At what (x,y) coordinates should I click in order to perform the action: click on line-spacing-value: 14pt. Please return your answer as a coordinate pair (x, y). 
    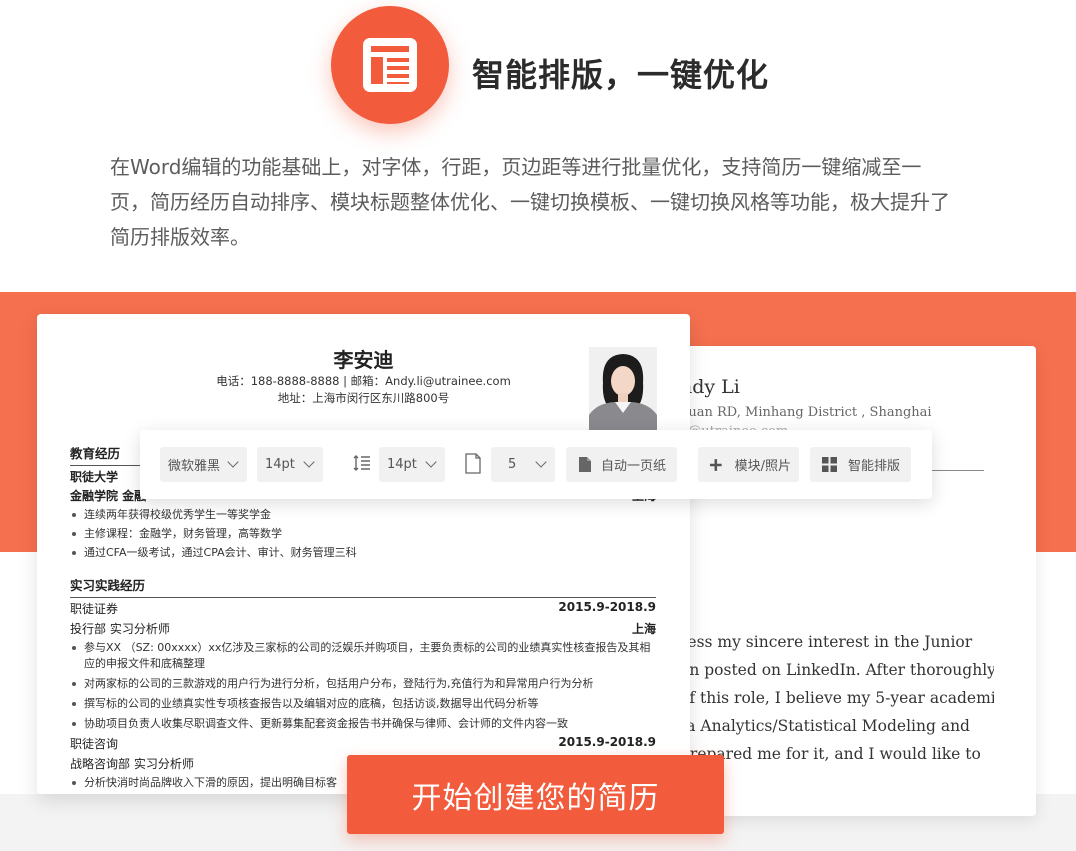
    Looking at the image, I should click on (402, 464).